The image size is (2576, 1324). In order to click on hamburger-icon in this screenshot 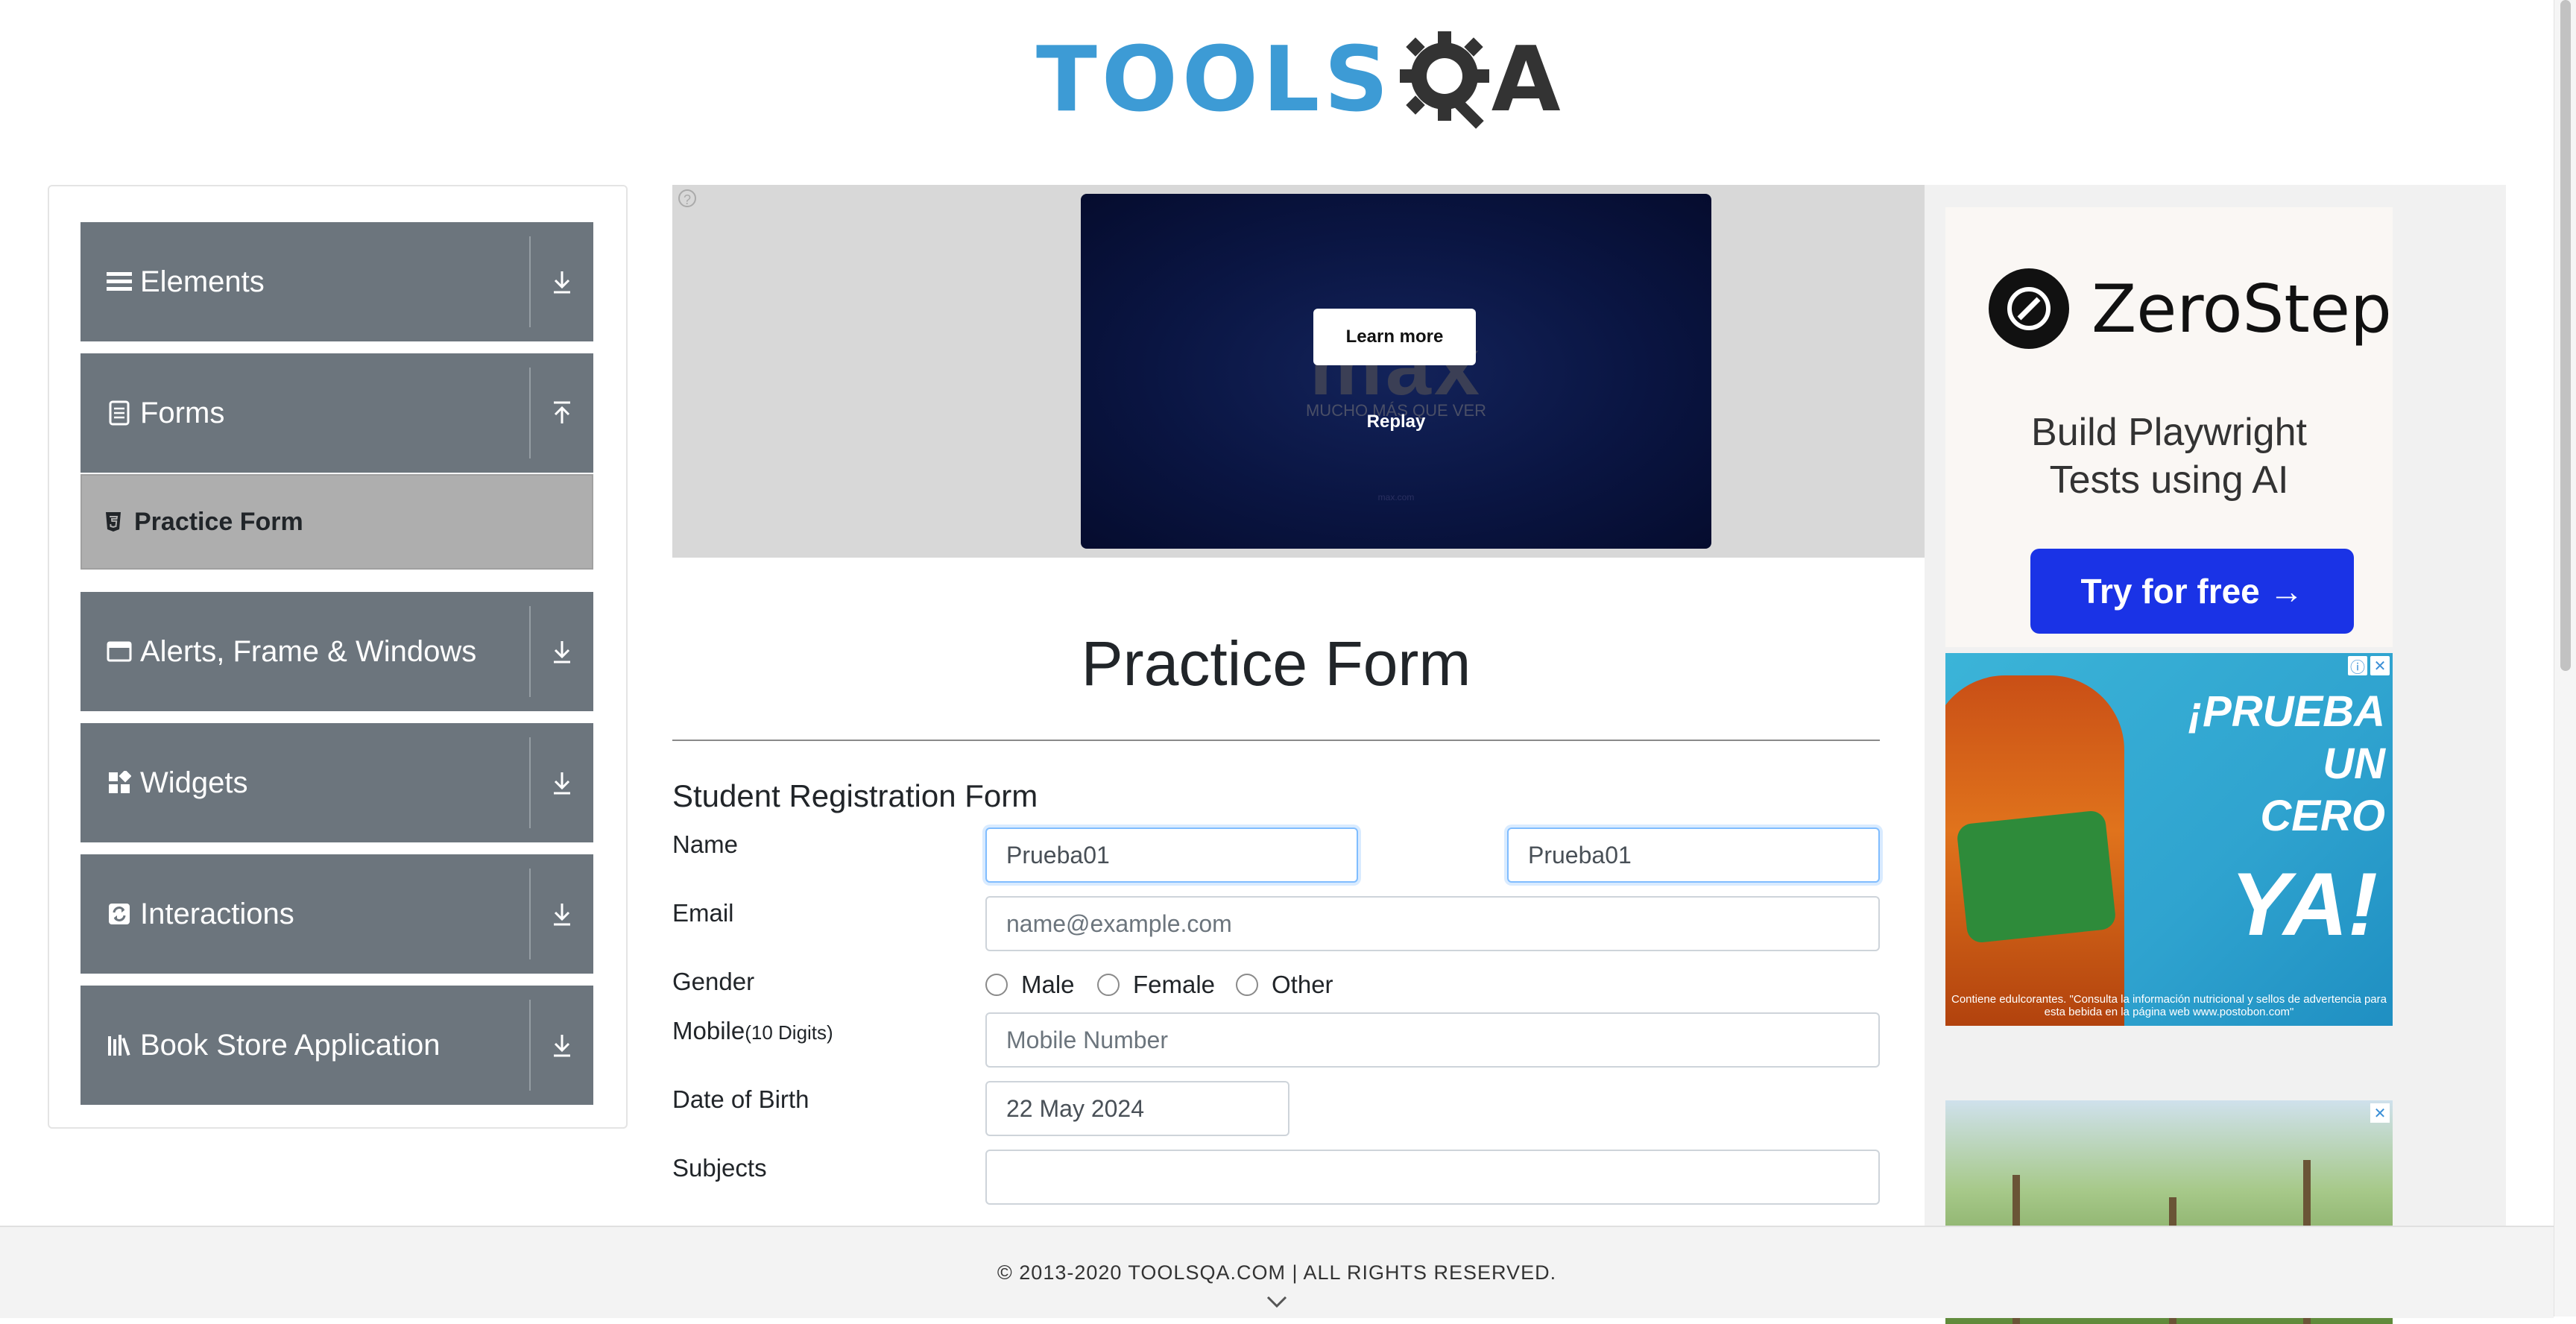, I will do `click(119, 281)`.